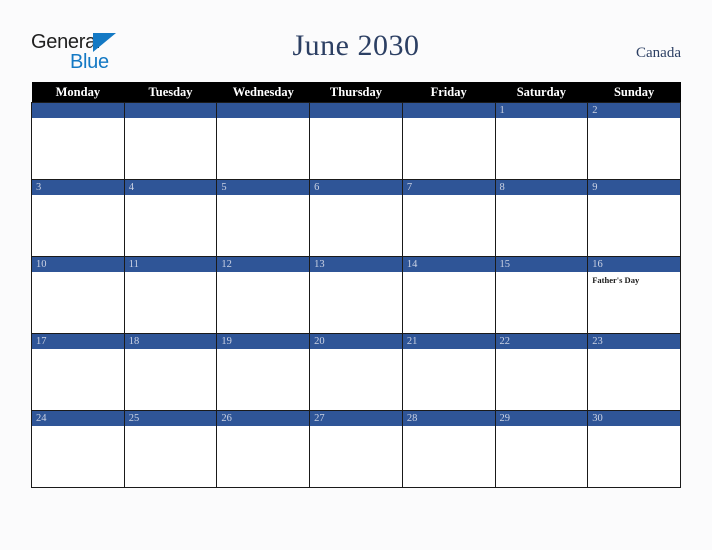 The image size is (712, 550). I want to click on day-cell-content: 19, so click(263, 372).